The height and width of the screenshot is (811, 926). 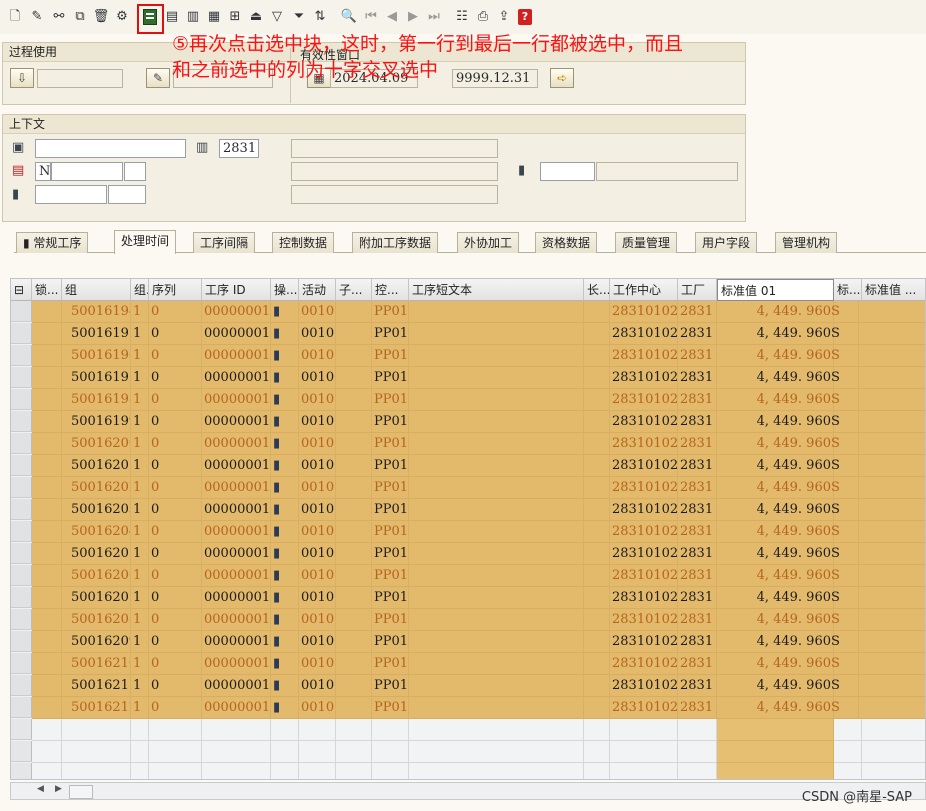 I want to click on tab-operation-interval: 工序间隔, so click(x=224, y=242).